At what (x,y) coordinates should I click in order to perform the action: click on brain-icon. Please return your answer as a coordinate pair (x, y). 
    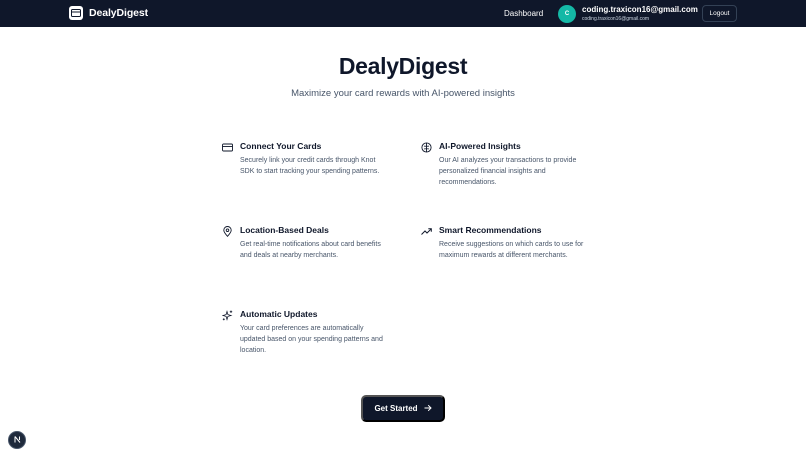
    Looking at the image, I should click on (426, 146).